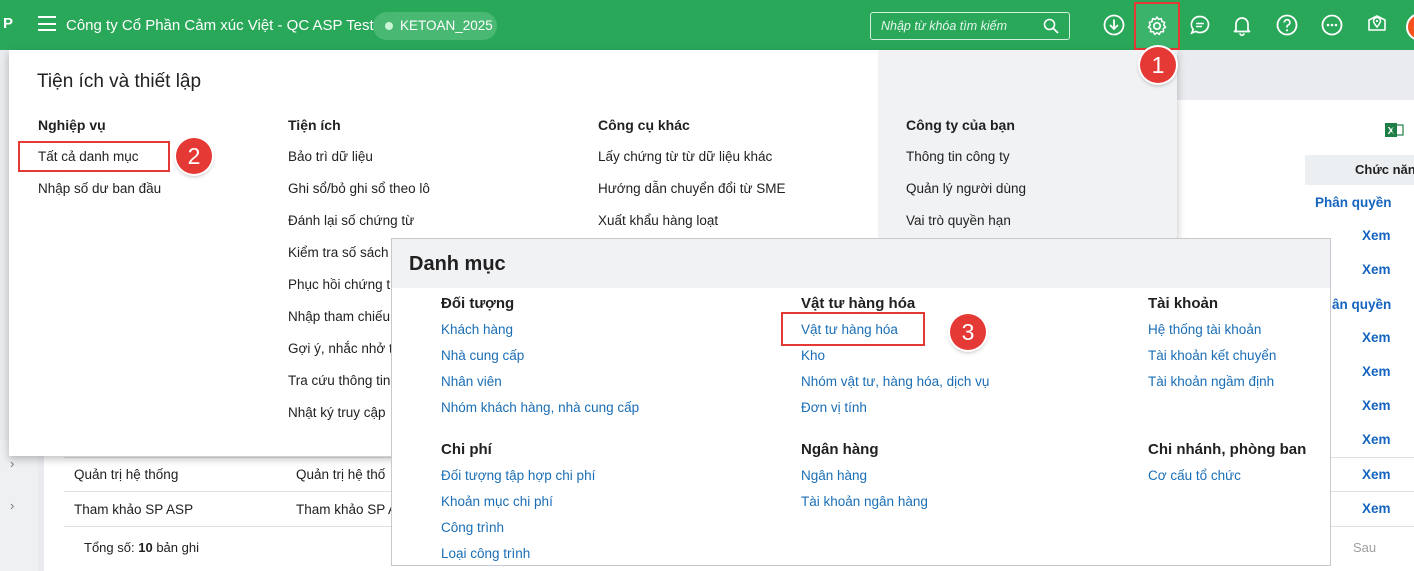 This screenshot has height=571, width=1414. Describe the element at coordinates (834, 407) in the screenshot. I see `category-link: Đơn vị tính` at that location.